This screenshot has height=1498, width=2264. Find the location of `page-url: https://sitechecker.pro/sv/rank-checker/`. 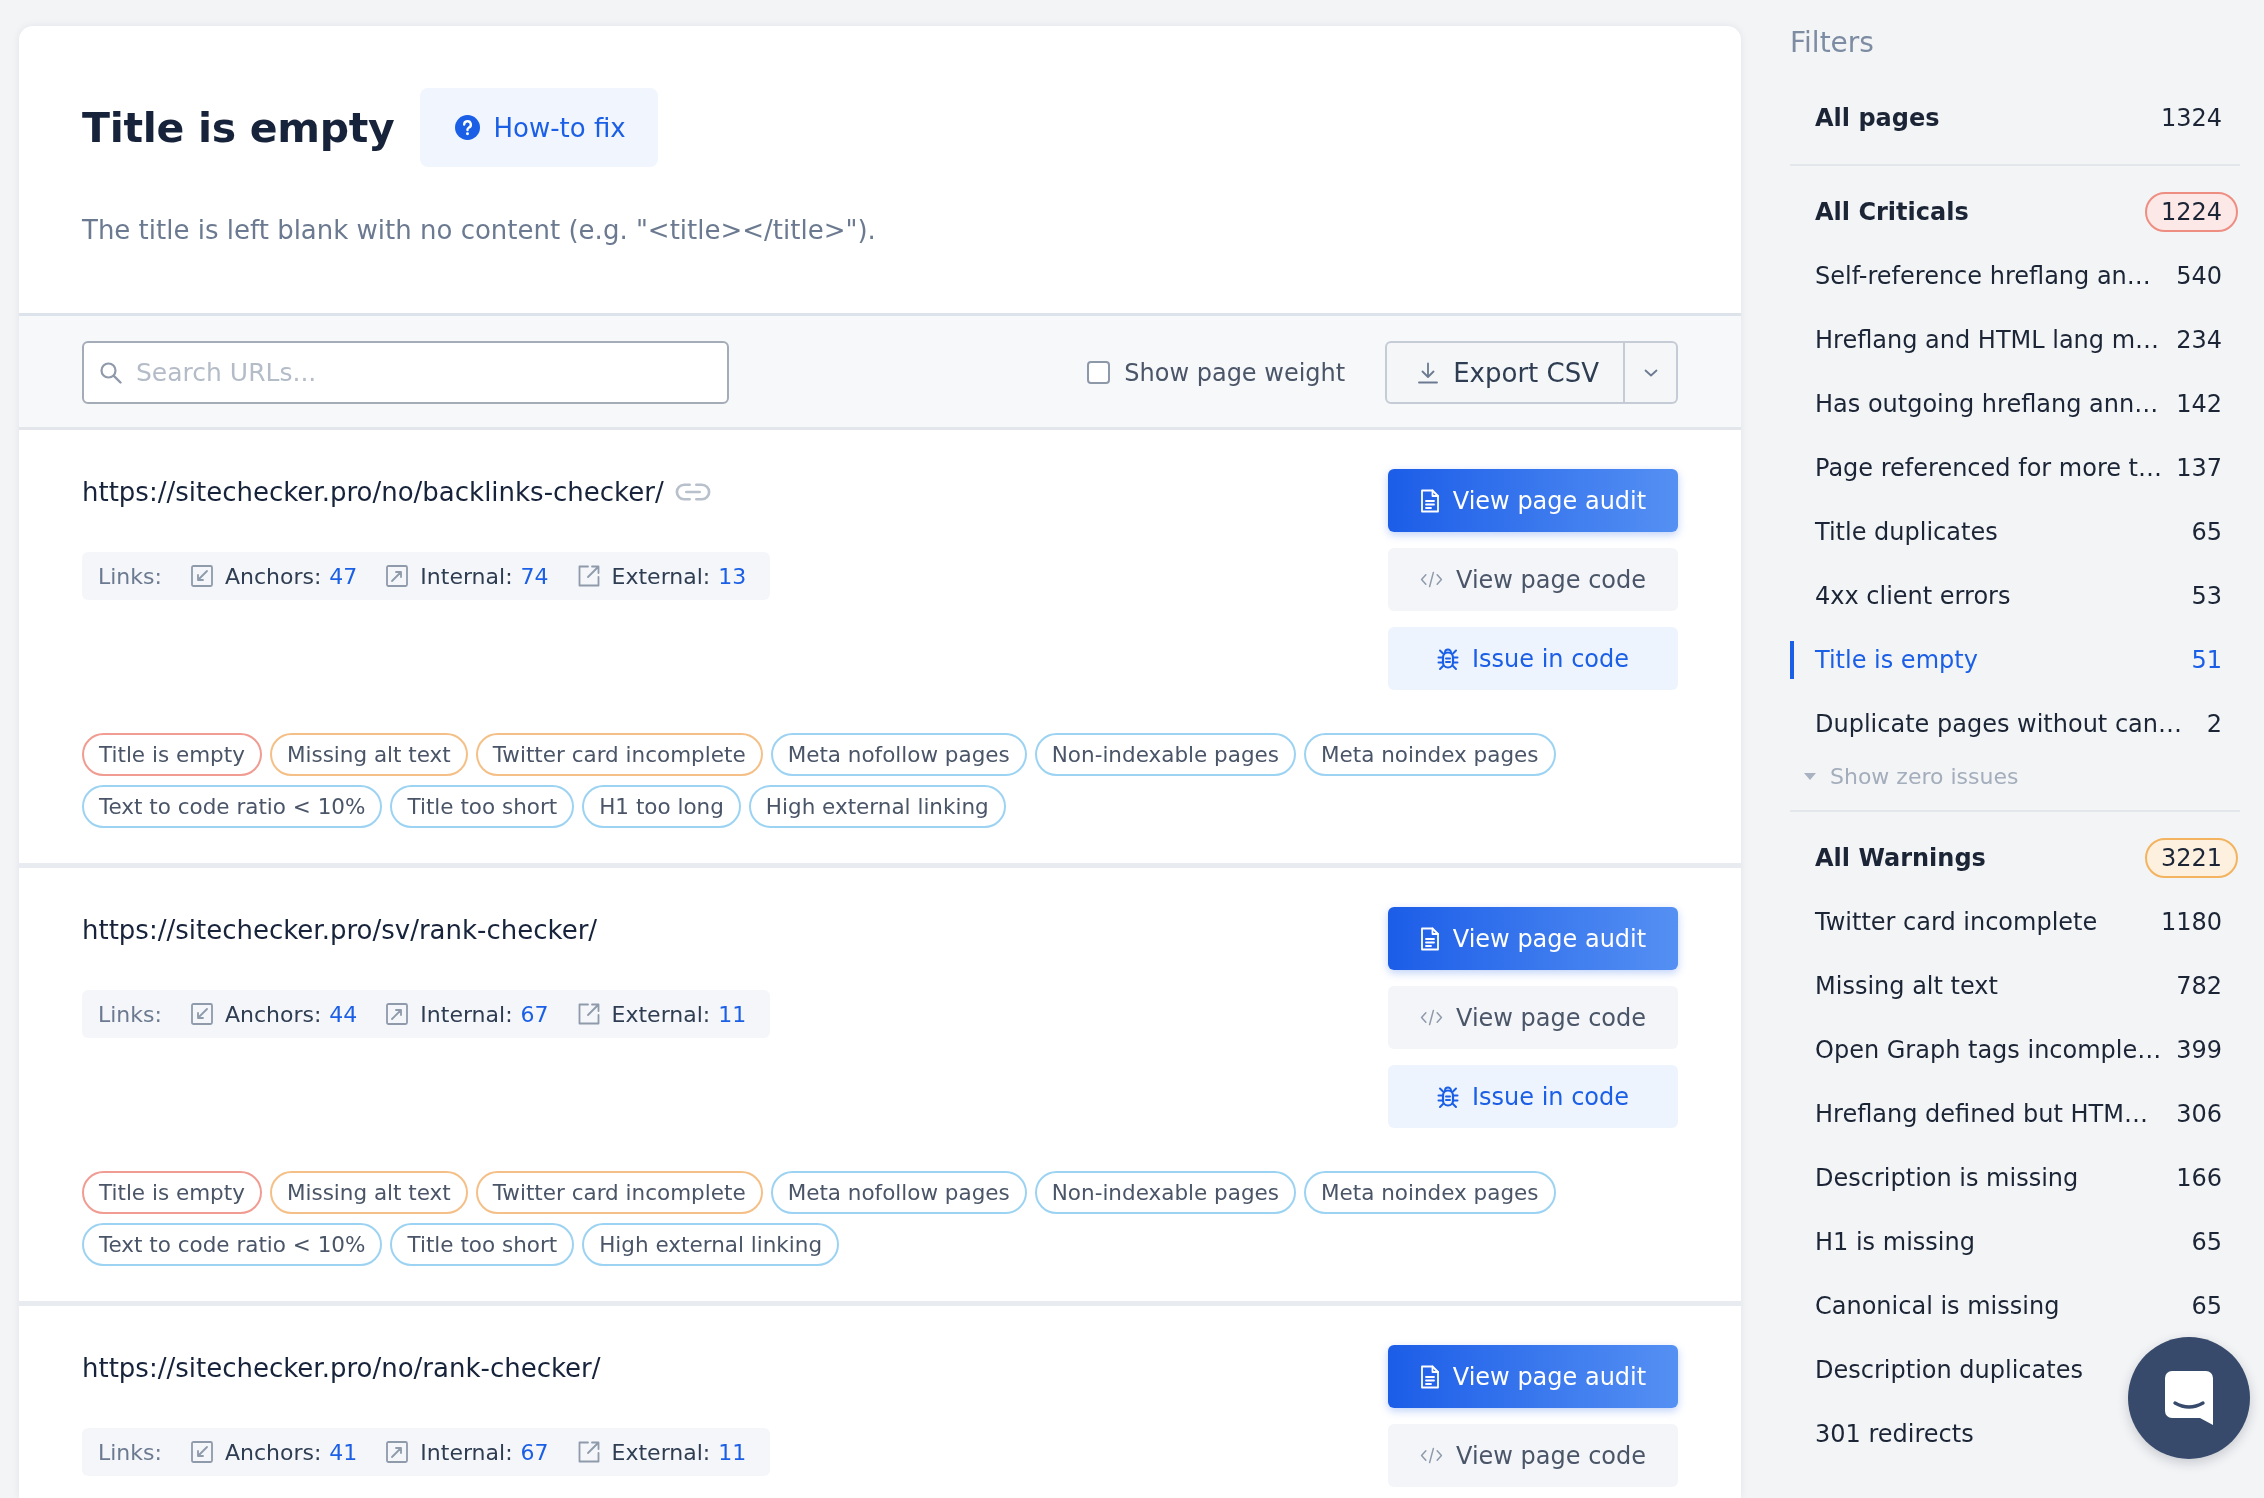

page-url: https://sitechecker.pro/sv/rank-checker/ is located at coordinates (340, 930).